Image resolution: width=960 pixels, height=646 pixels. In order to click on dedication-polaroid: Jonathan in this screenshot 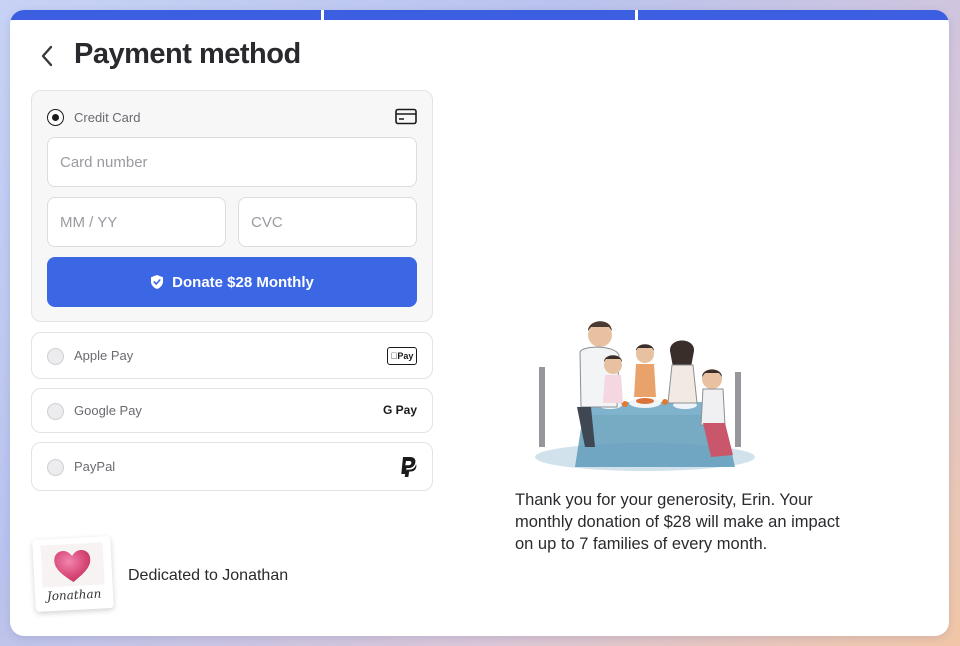, I will do `click(73, 574)`.